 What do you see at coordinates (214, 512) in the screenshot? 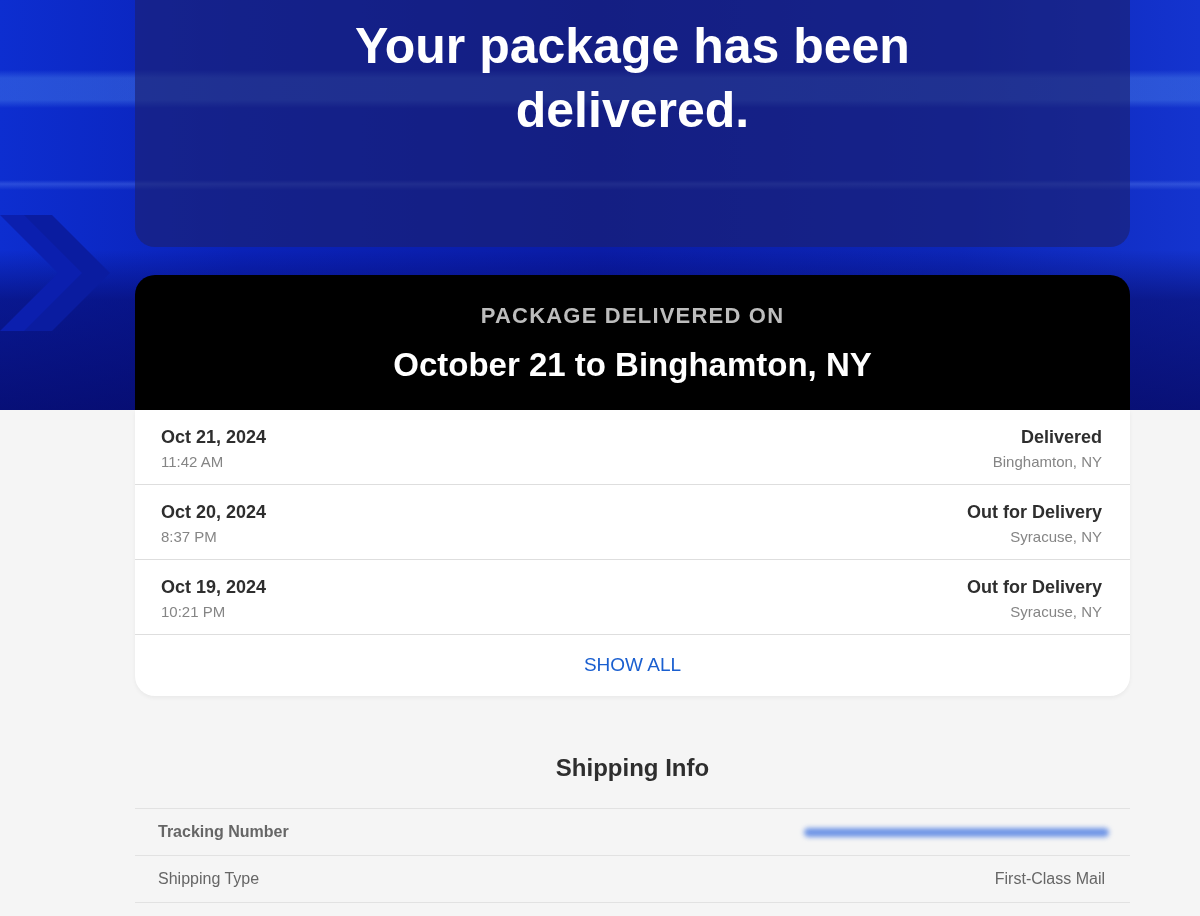
I see `event-date: Oct 20, 2024` at bounding box center [214, 512].